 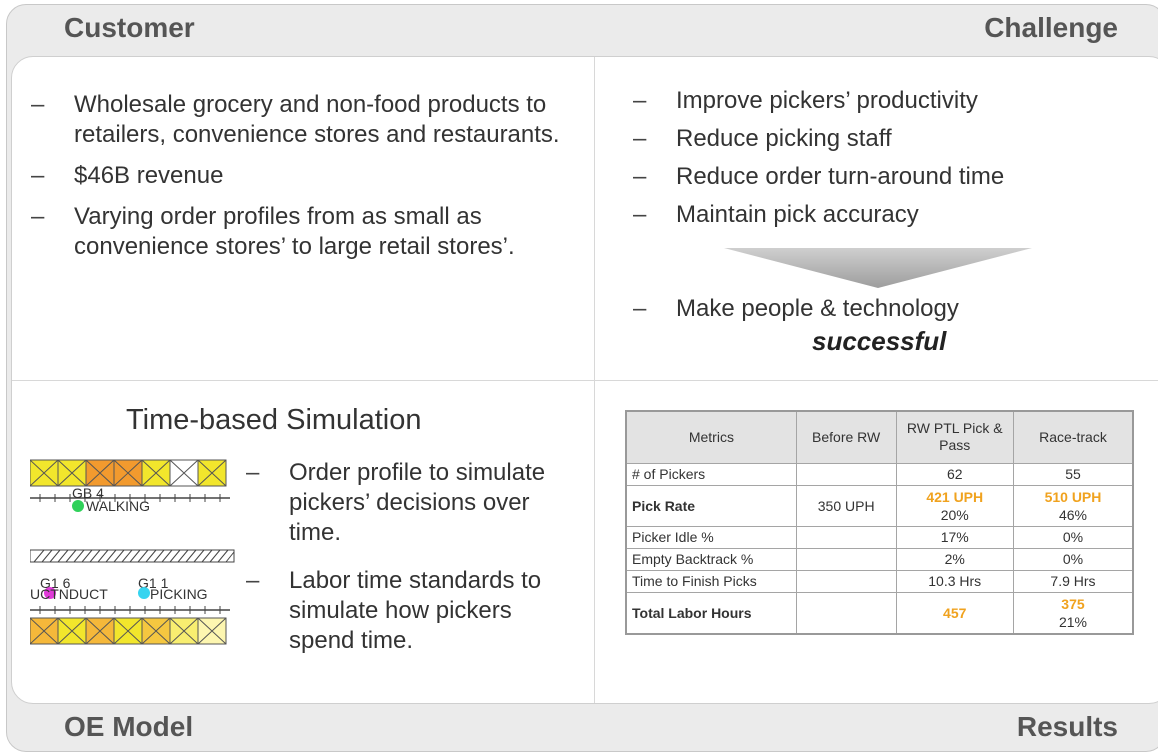 What do you see at coordinates (69, 594) in the screenshot?
I see `sim-label-conduct: UCTNDUCT` at bounding box center [69, 594].